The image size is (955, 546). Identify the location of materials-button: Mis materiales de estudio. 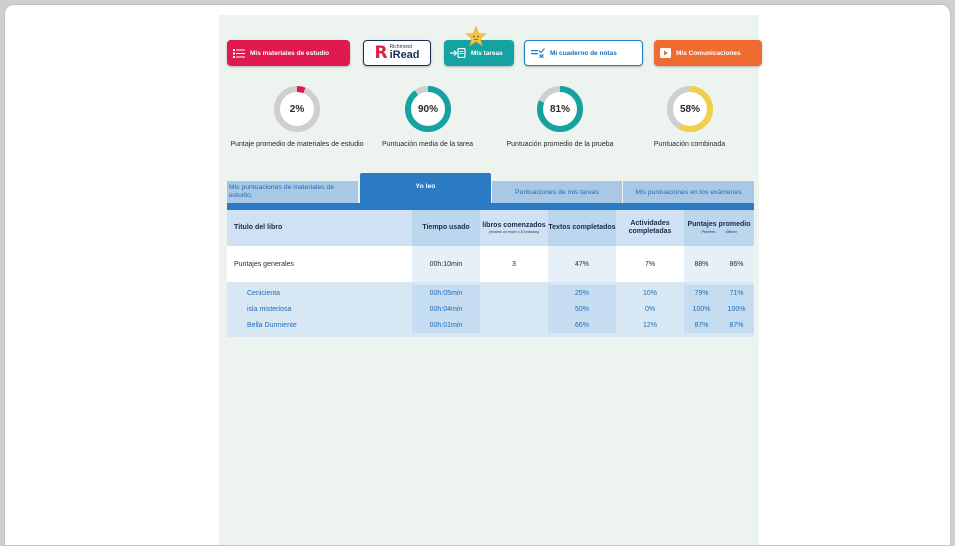
(288, 53).